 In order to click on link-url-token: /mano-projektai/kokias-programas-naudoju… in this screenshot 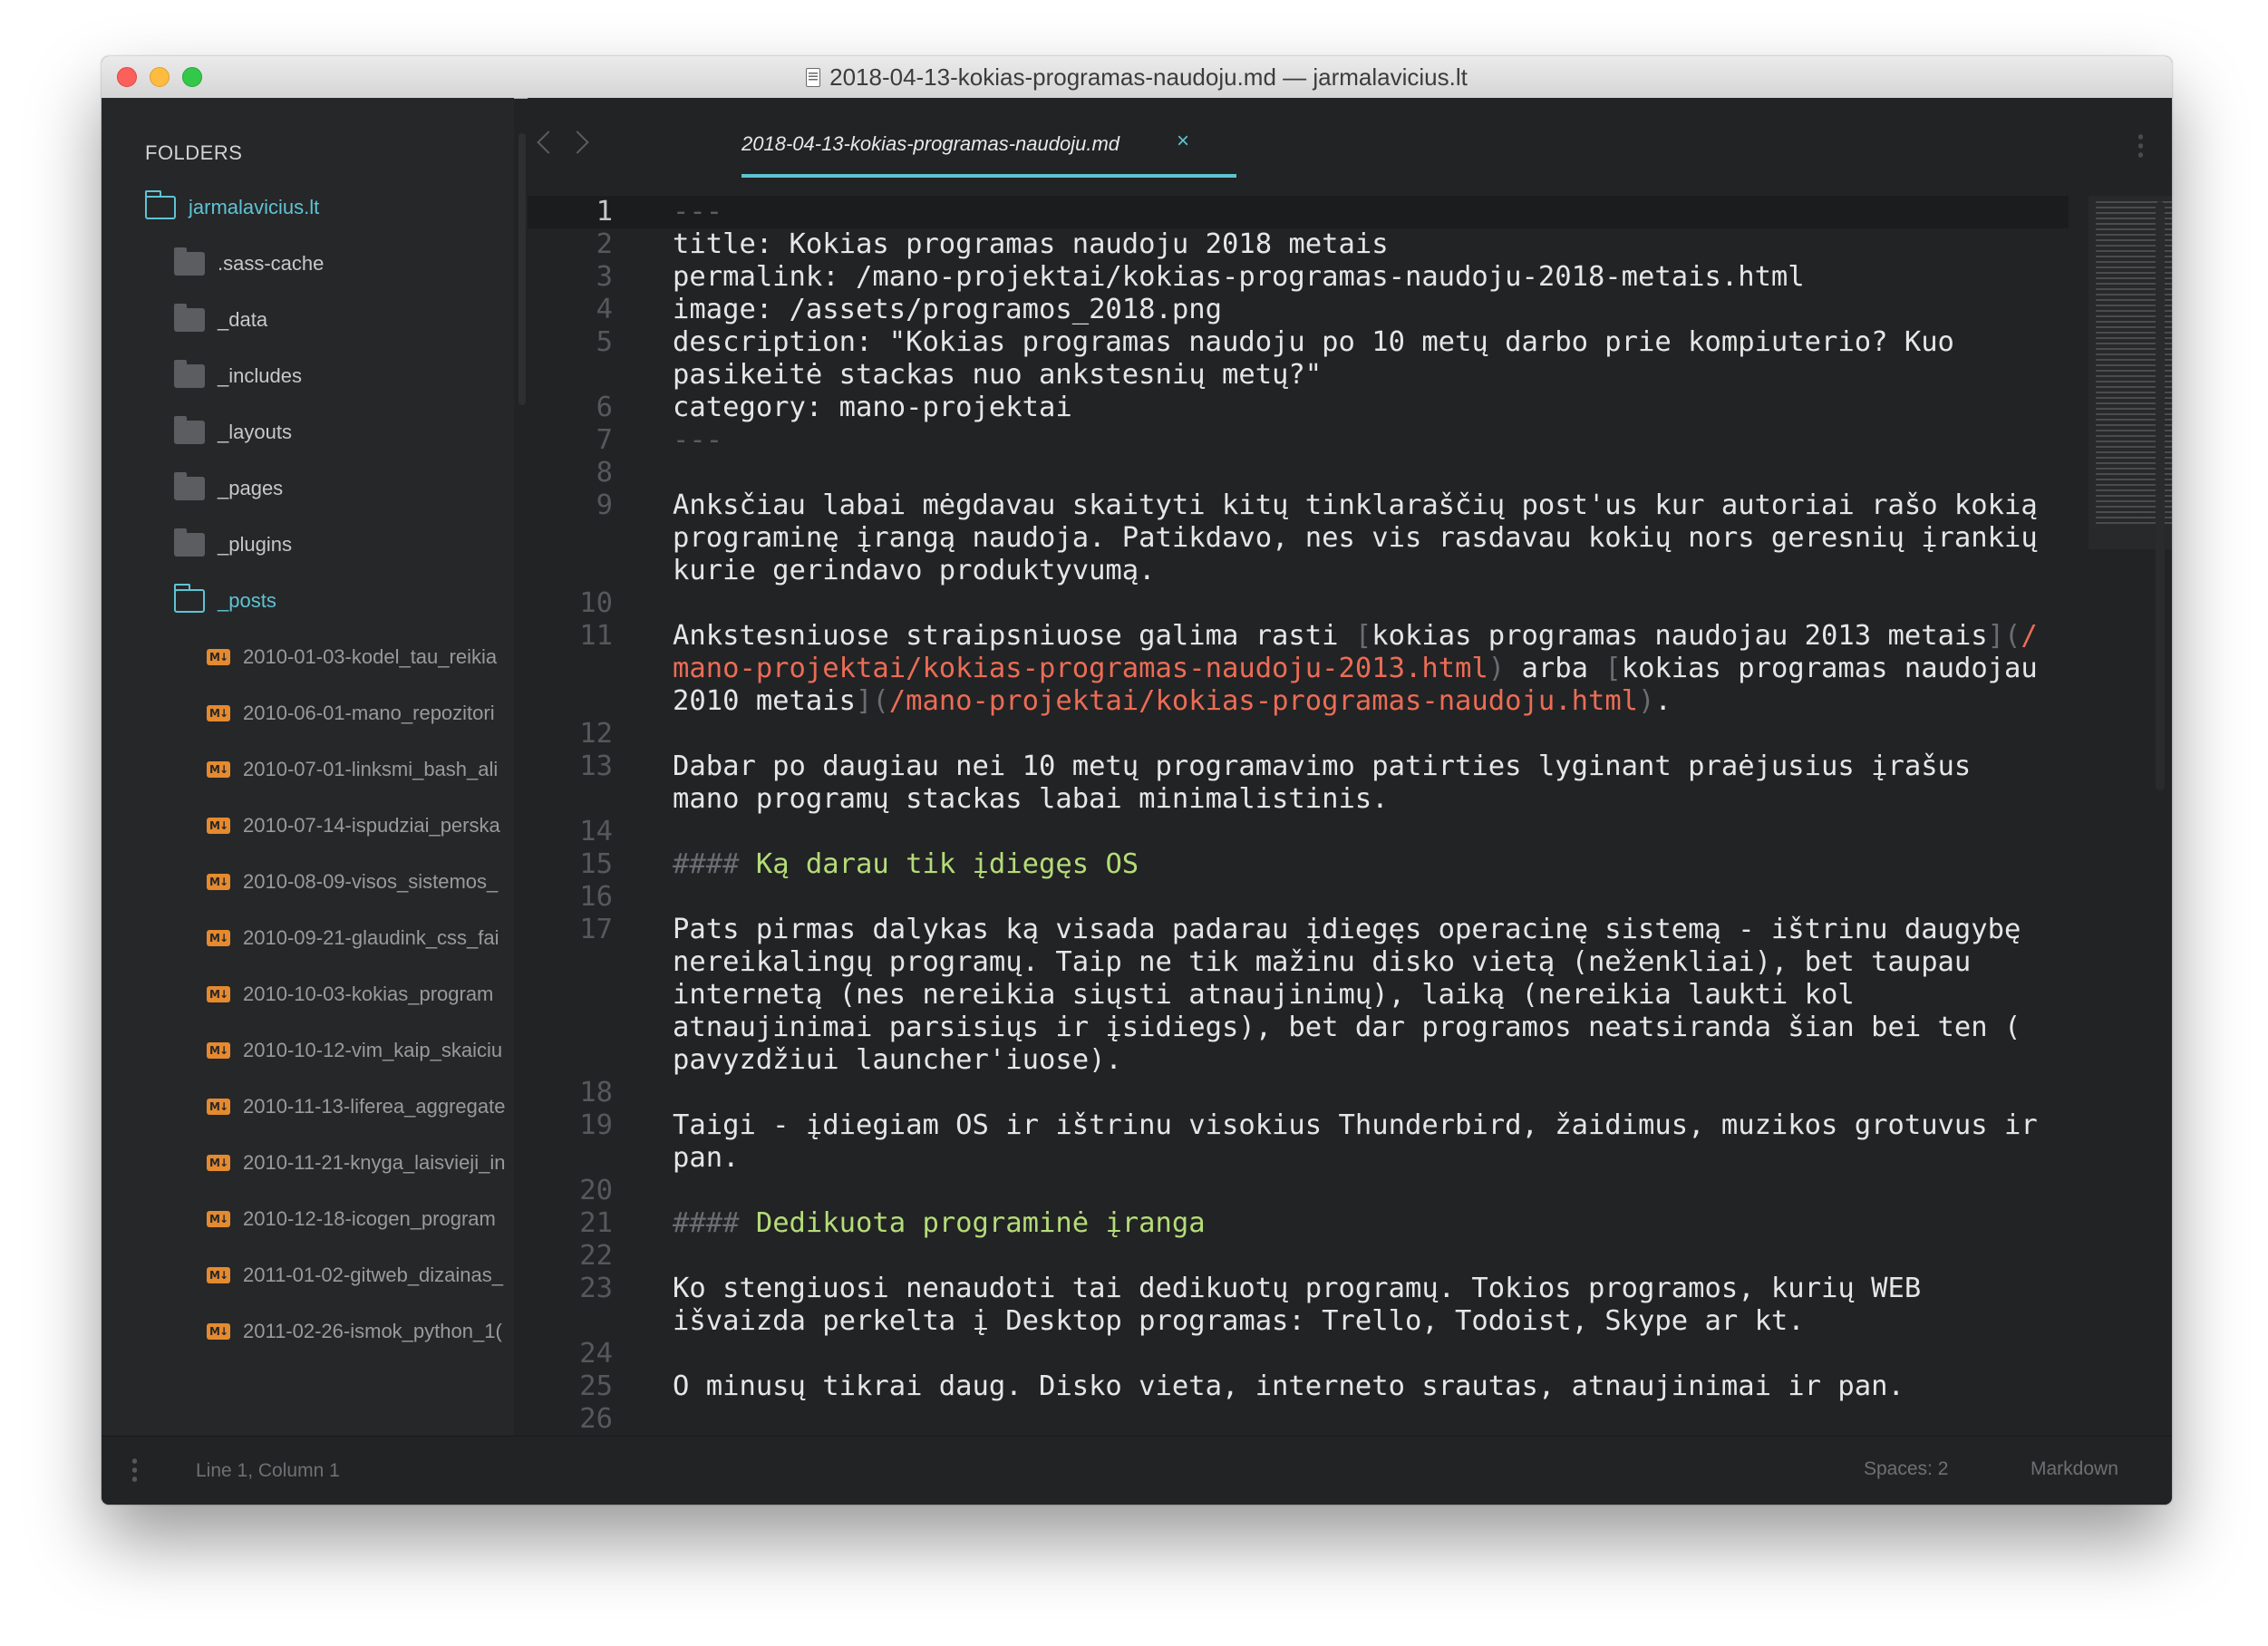, I will do `click(1264, 701)`.